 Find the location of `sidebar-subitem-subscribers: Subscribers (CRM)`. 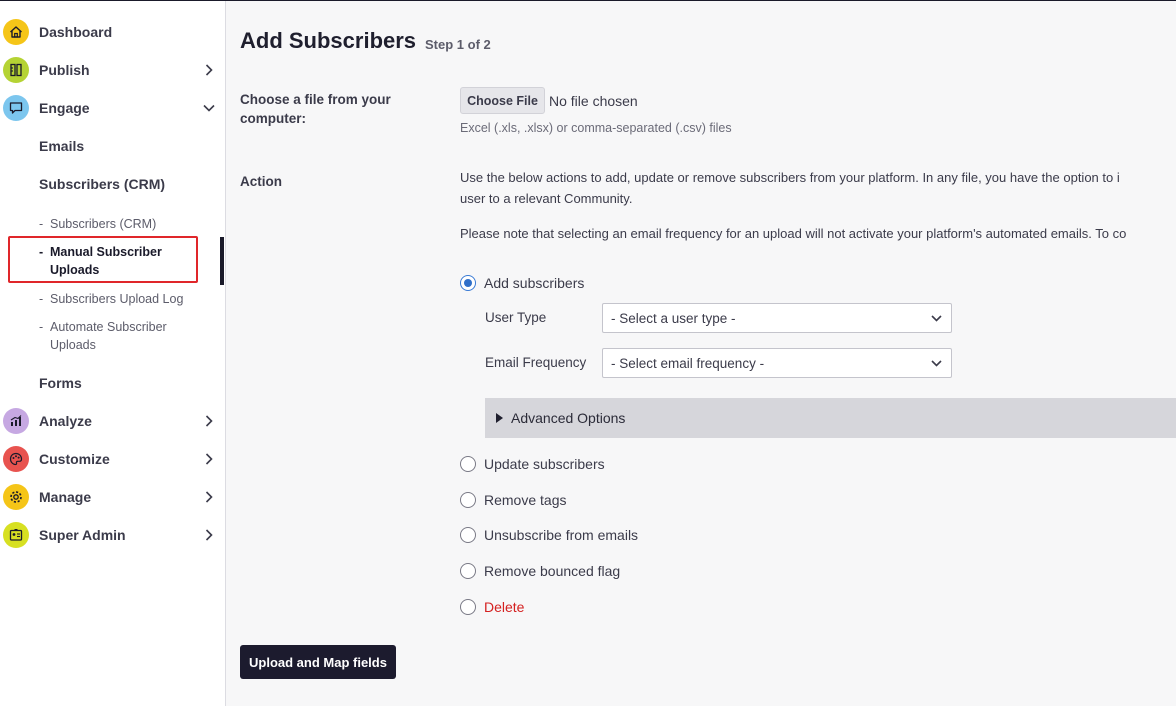

sidebar-subitem-subscribers: Subscribers (CRM) is located at coordinates (102, 184).